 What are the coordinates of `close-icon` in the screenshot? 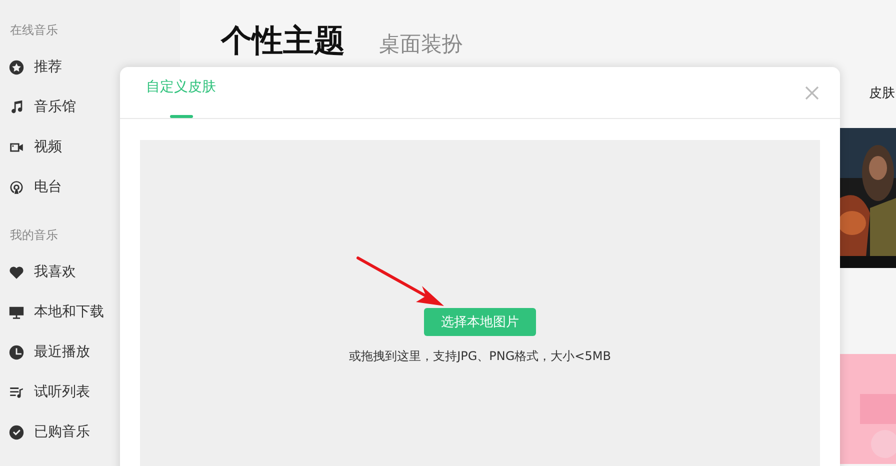 It's located at (812, 93).